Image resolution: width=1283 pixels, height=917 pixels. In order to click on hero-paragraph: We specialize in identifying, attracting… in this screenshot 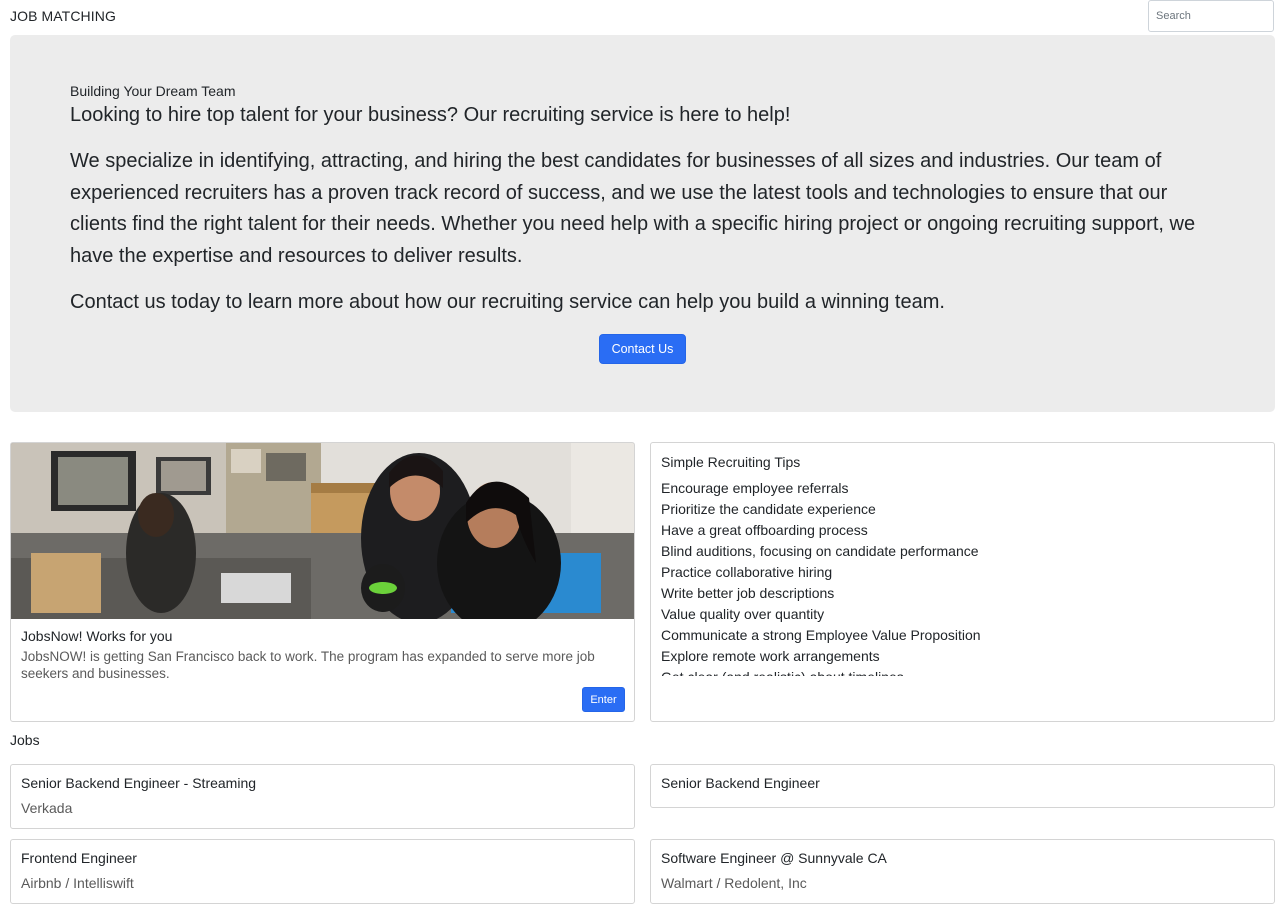, I will do `click(633, 208)`.